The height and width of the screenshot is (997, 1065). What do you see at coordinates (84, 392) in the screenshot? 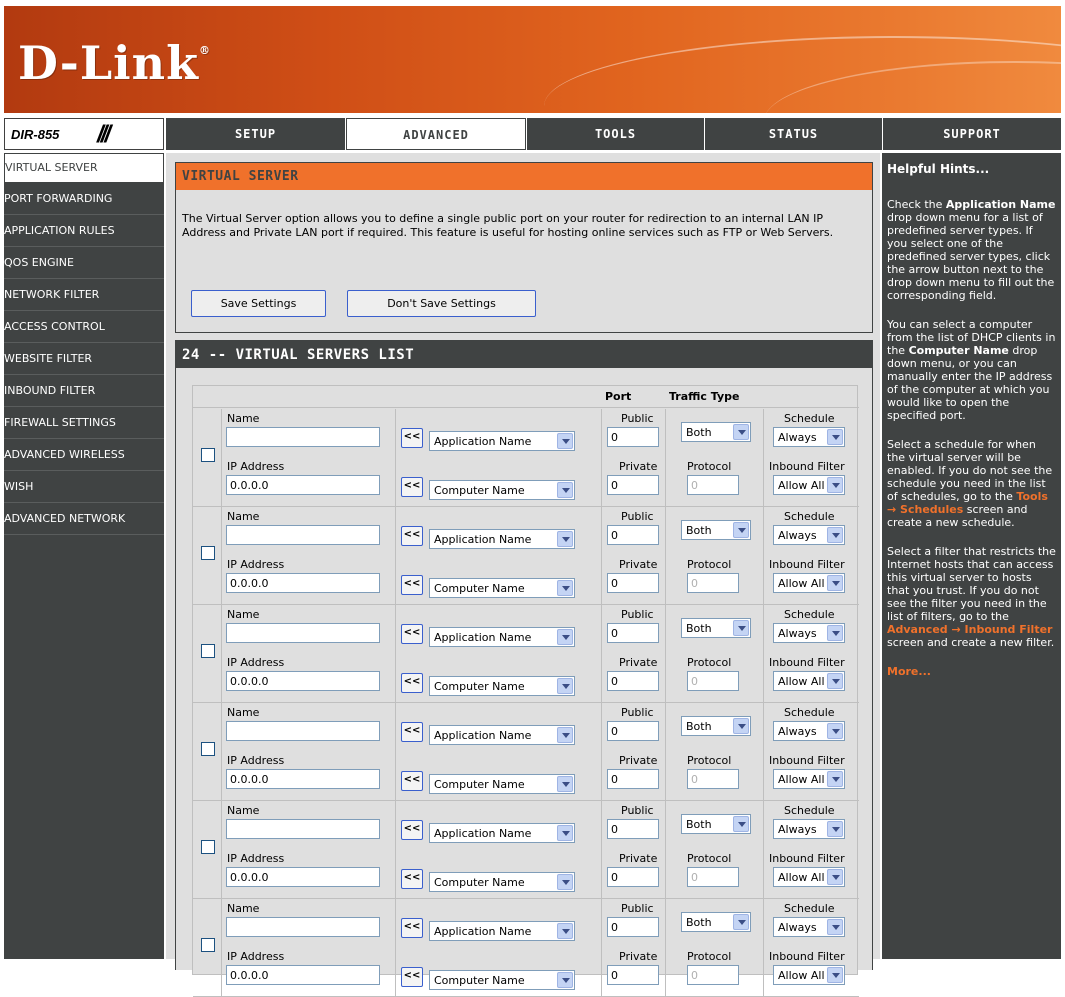
I see `sidebar-item-inbound-filter: INBOUND FILTER` at bounding box center [84, 392].